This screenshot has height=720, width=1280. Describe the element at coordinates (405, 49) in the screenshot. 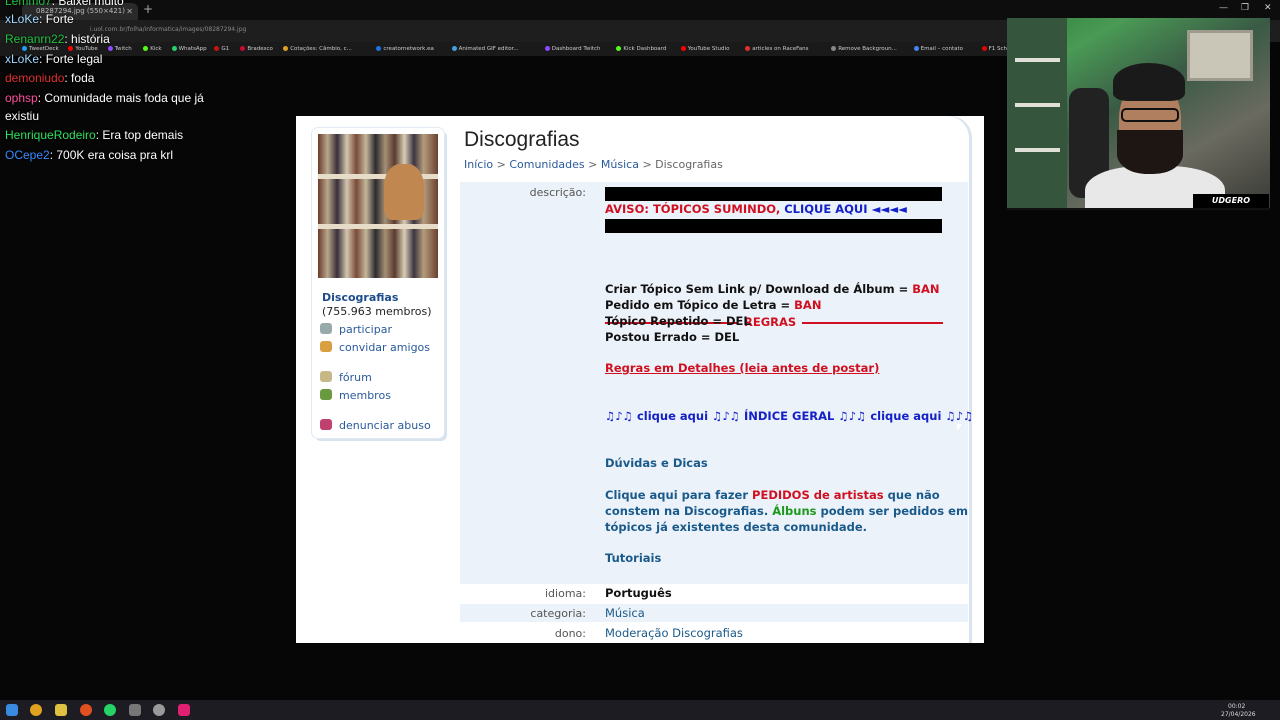

I see `bookmark-item: creatornetwork.ea` at that location.